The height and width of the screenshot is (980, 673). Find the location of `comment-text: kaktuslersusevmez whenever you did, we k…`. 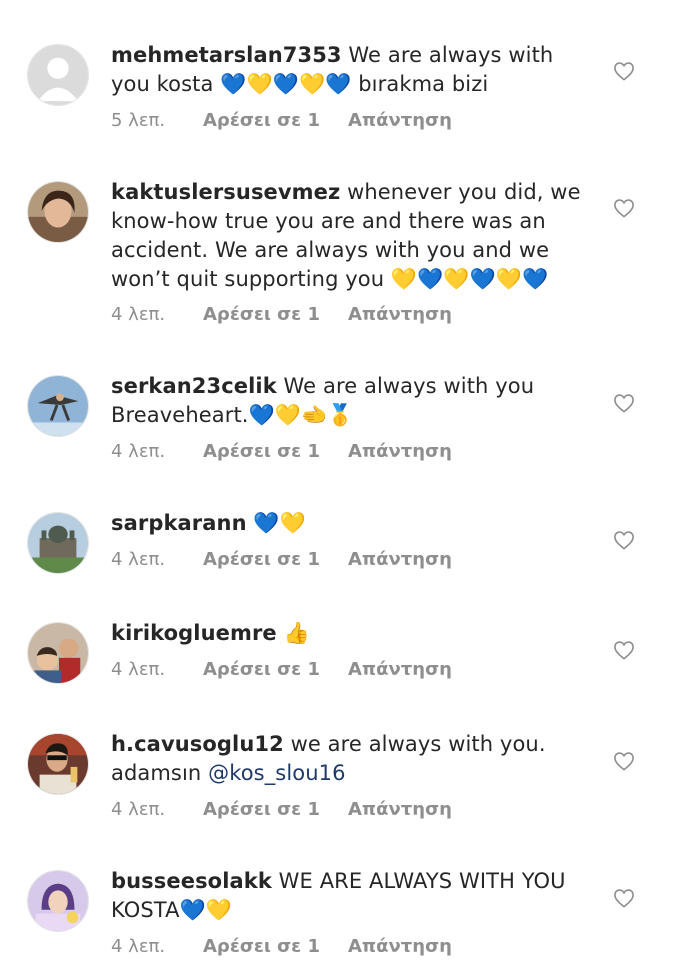

comment-text: kaktuslersusevmez whenever you did, we k… is located at coordinates (351, 236).